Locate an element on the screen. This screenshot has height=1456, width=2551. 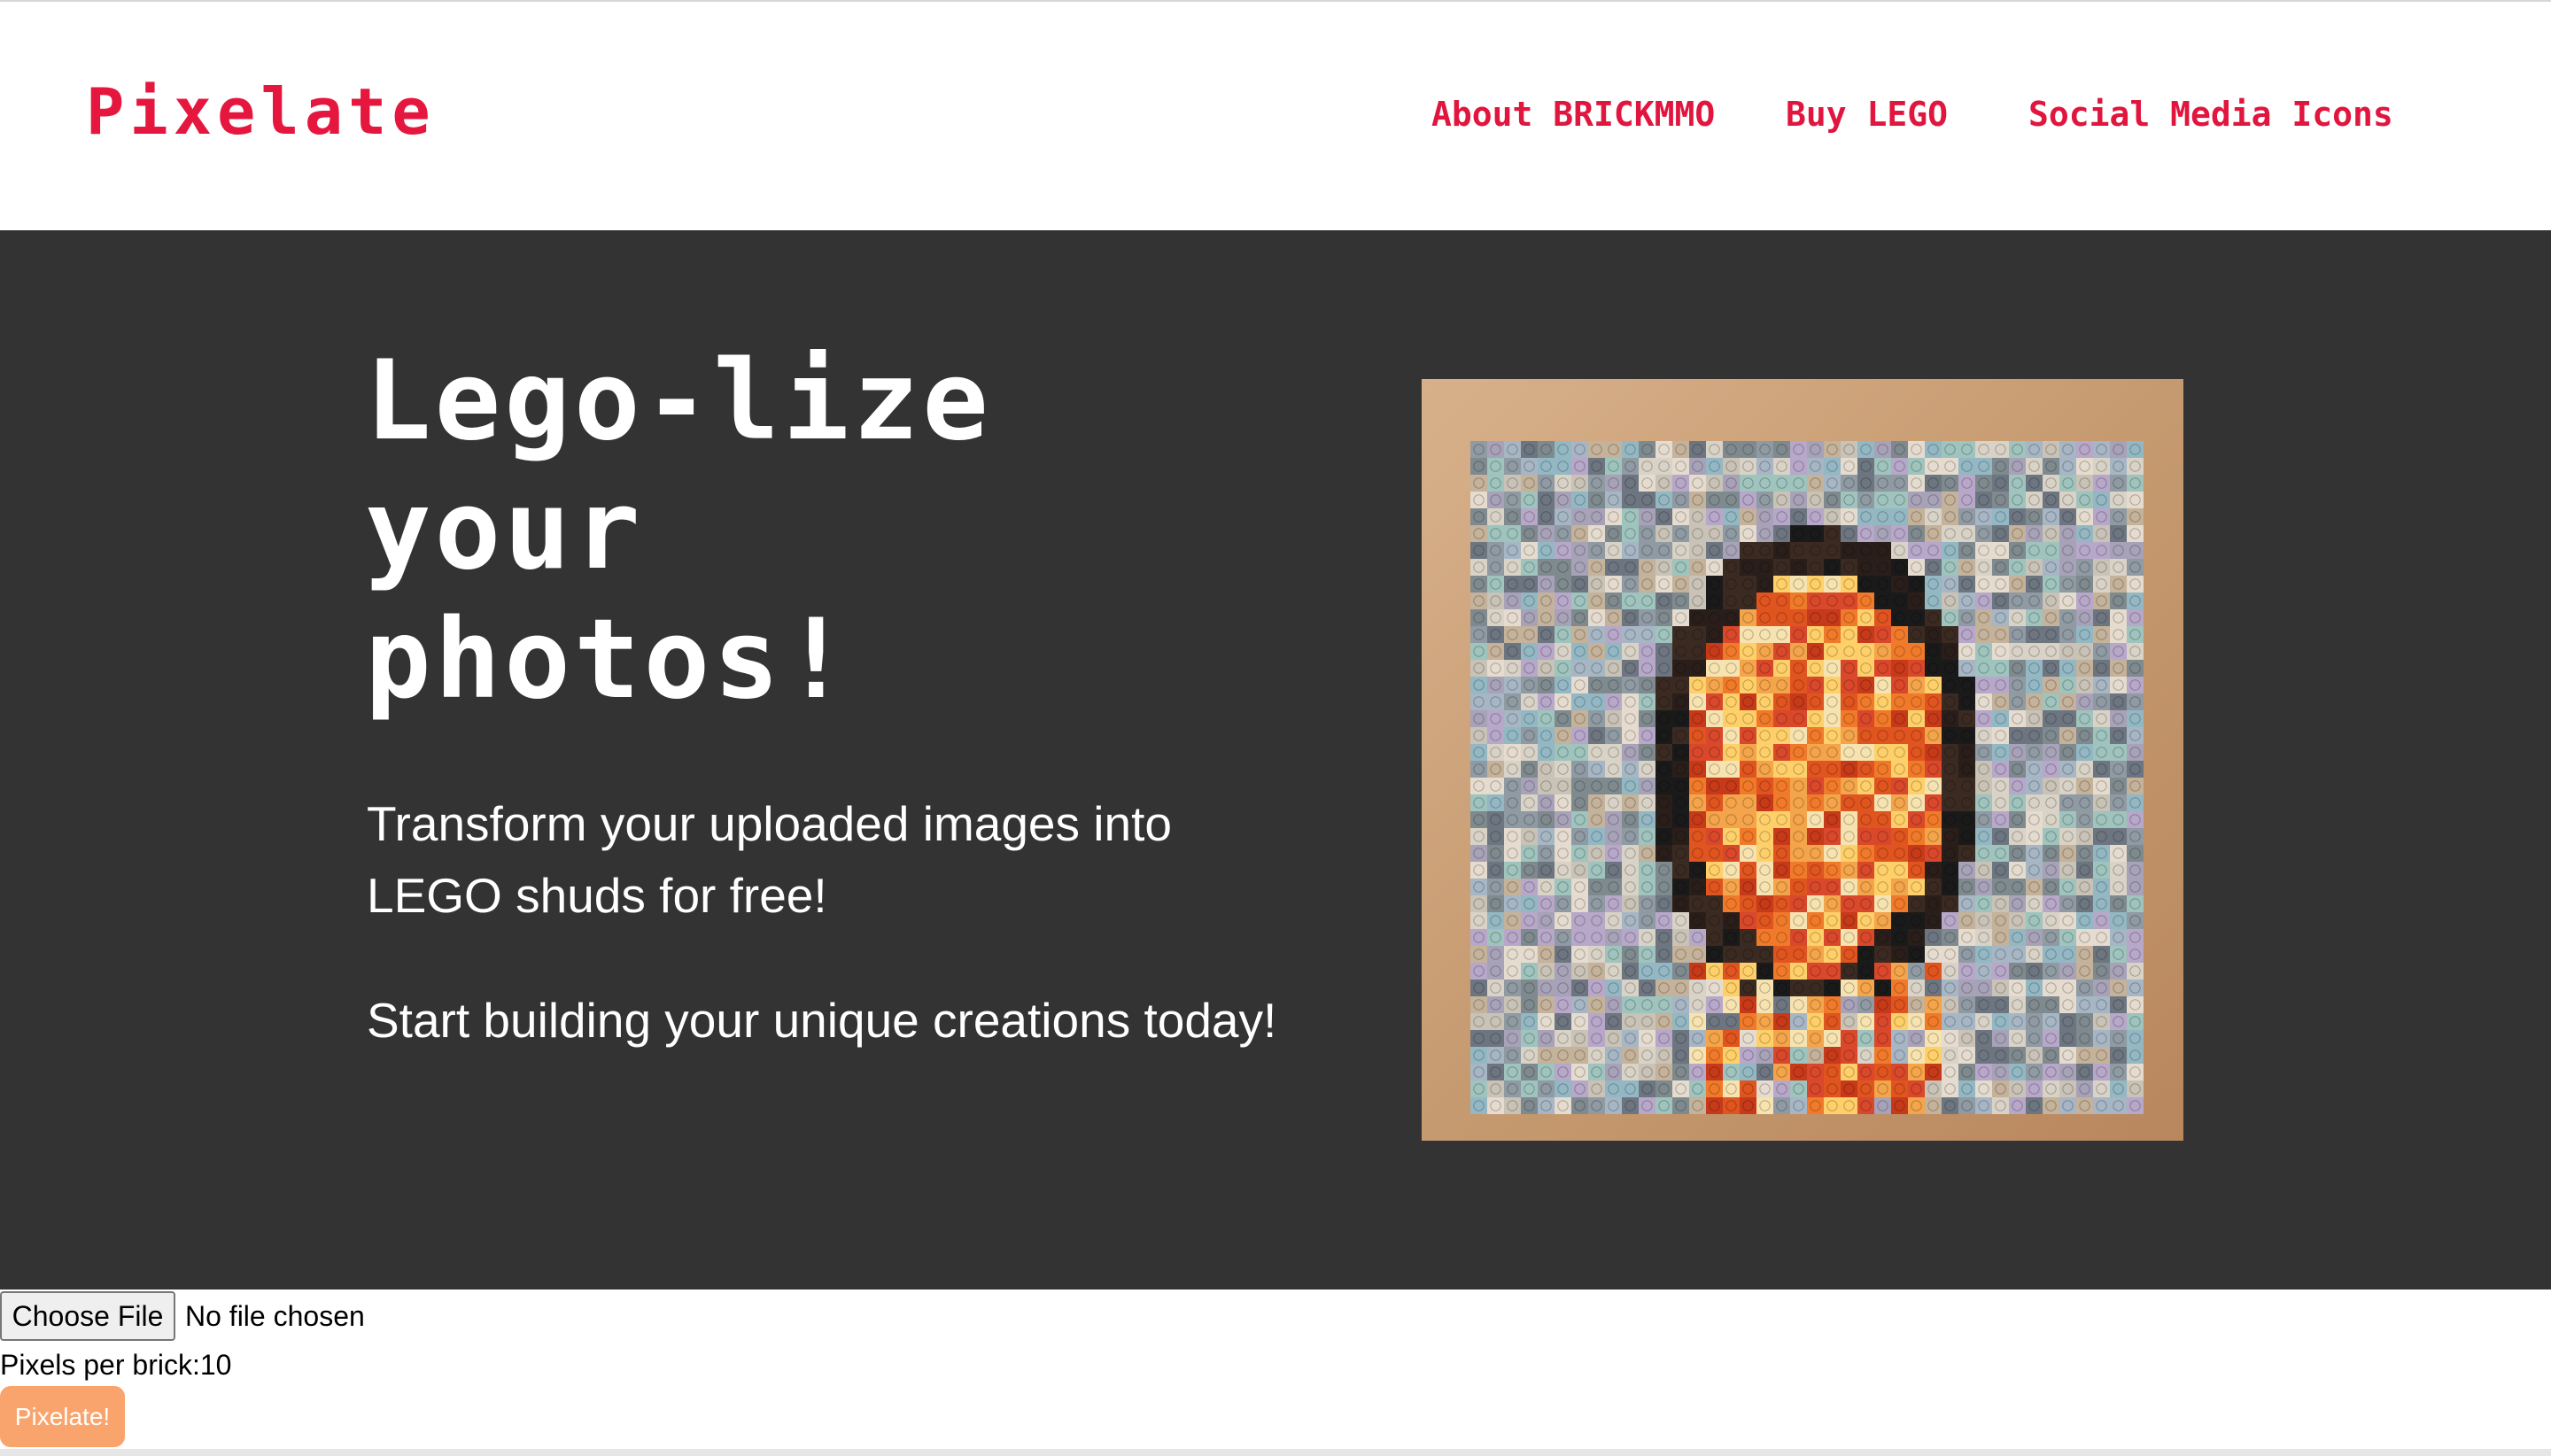
choose-file-button: Choose File is located at coordinates (88, 1316).